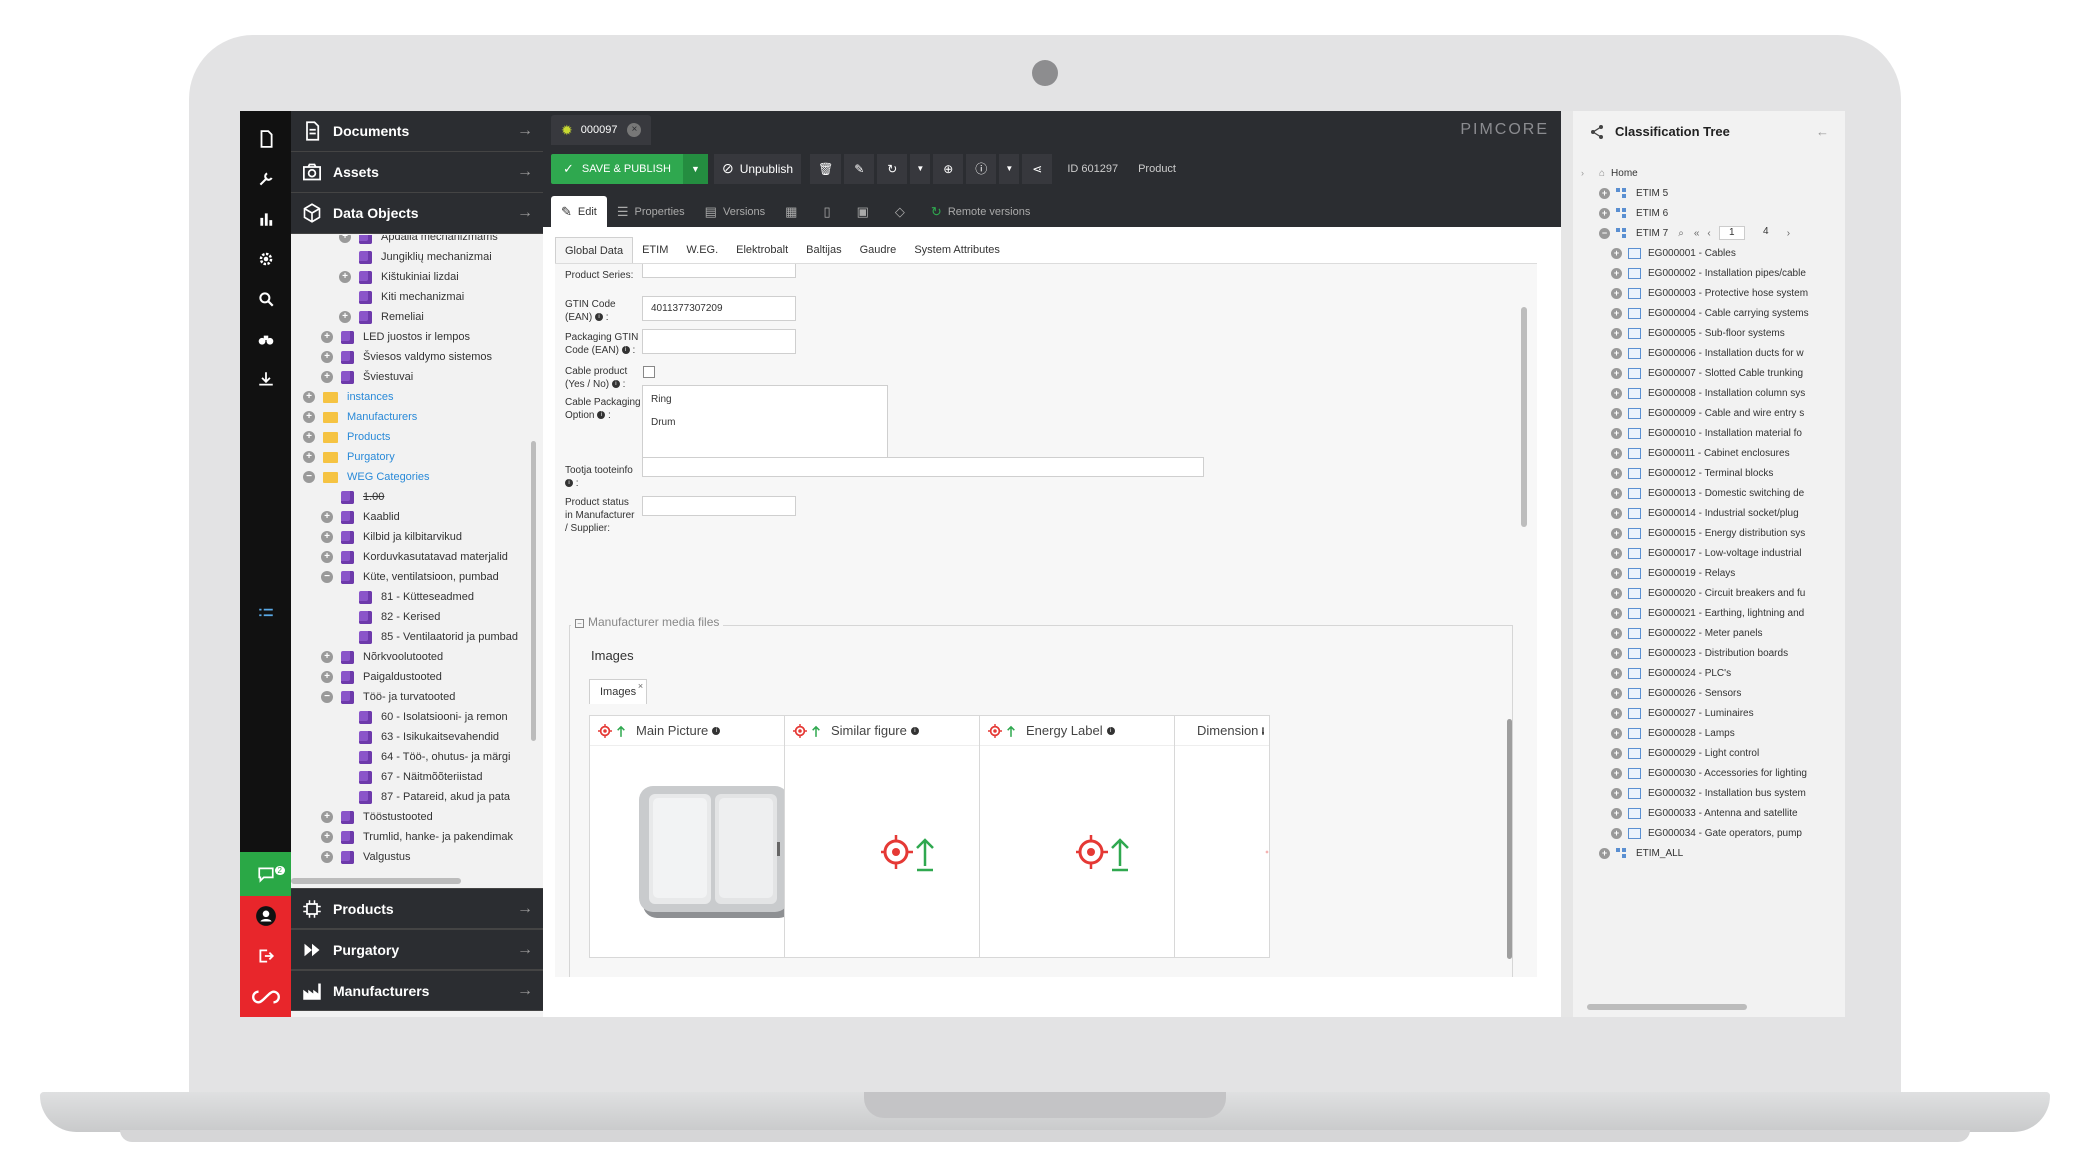 The width and height of the screenshot is (2080, 1170). I want to click on tab-versions: ▤ Versions, so click(735, 211).